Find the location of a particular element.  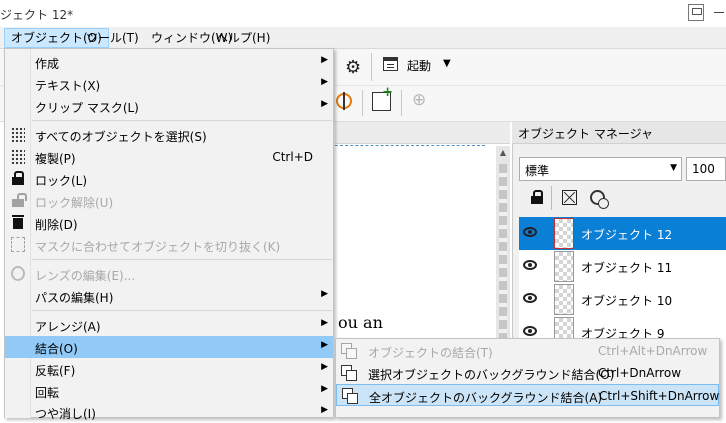

merge-icon is located at coordinates (599, 199).